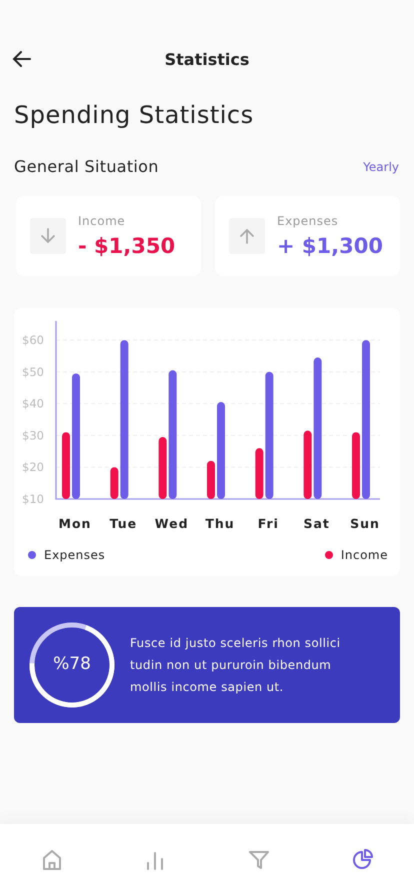 This screenshot has height=896, width=414. I want to click on progress-label: %78, so click(72, 664).